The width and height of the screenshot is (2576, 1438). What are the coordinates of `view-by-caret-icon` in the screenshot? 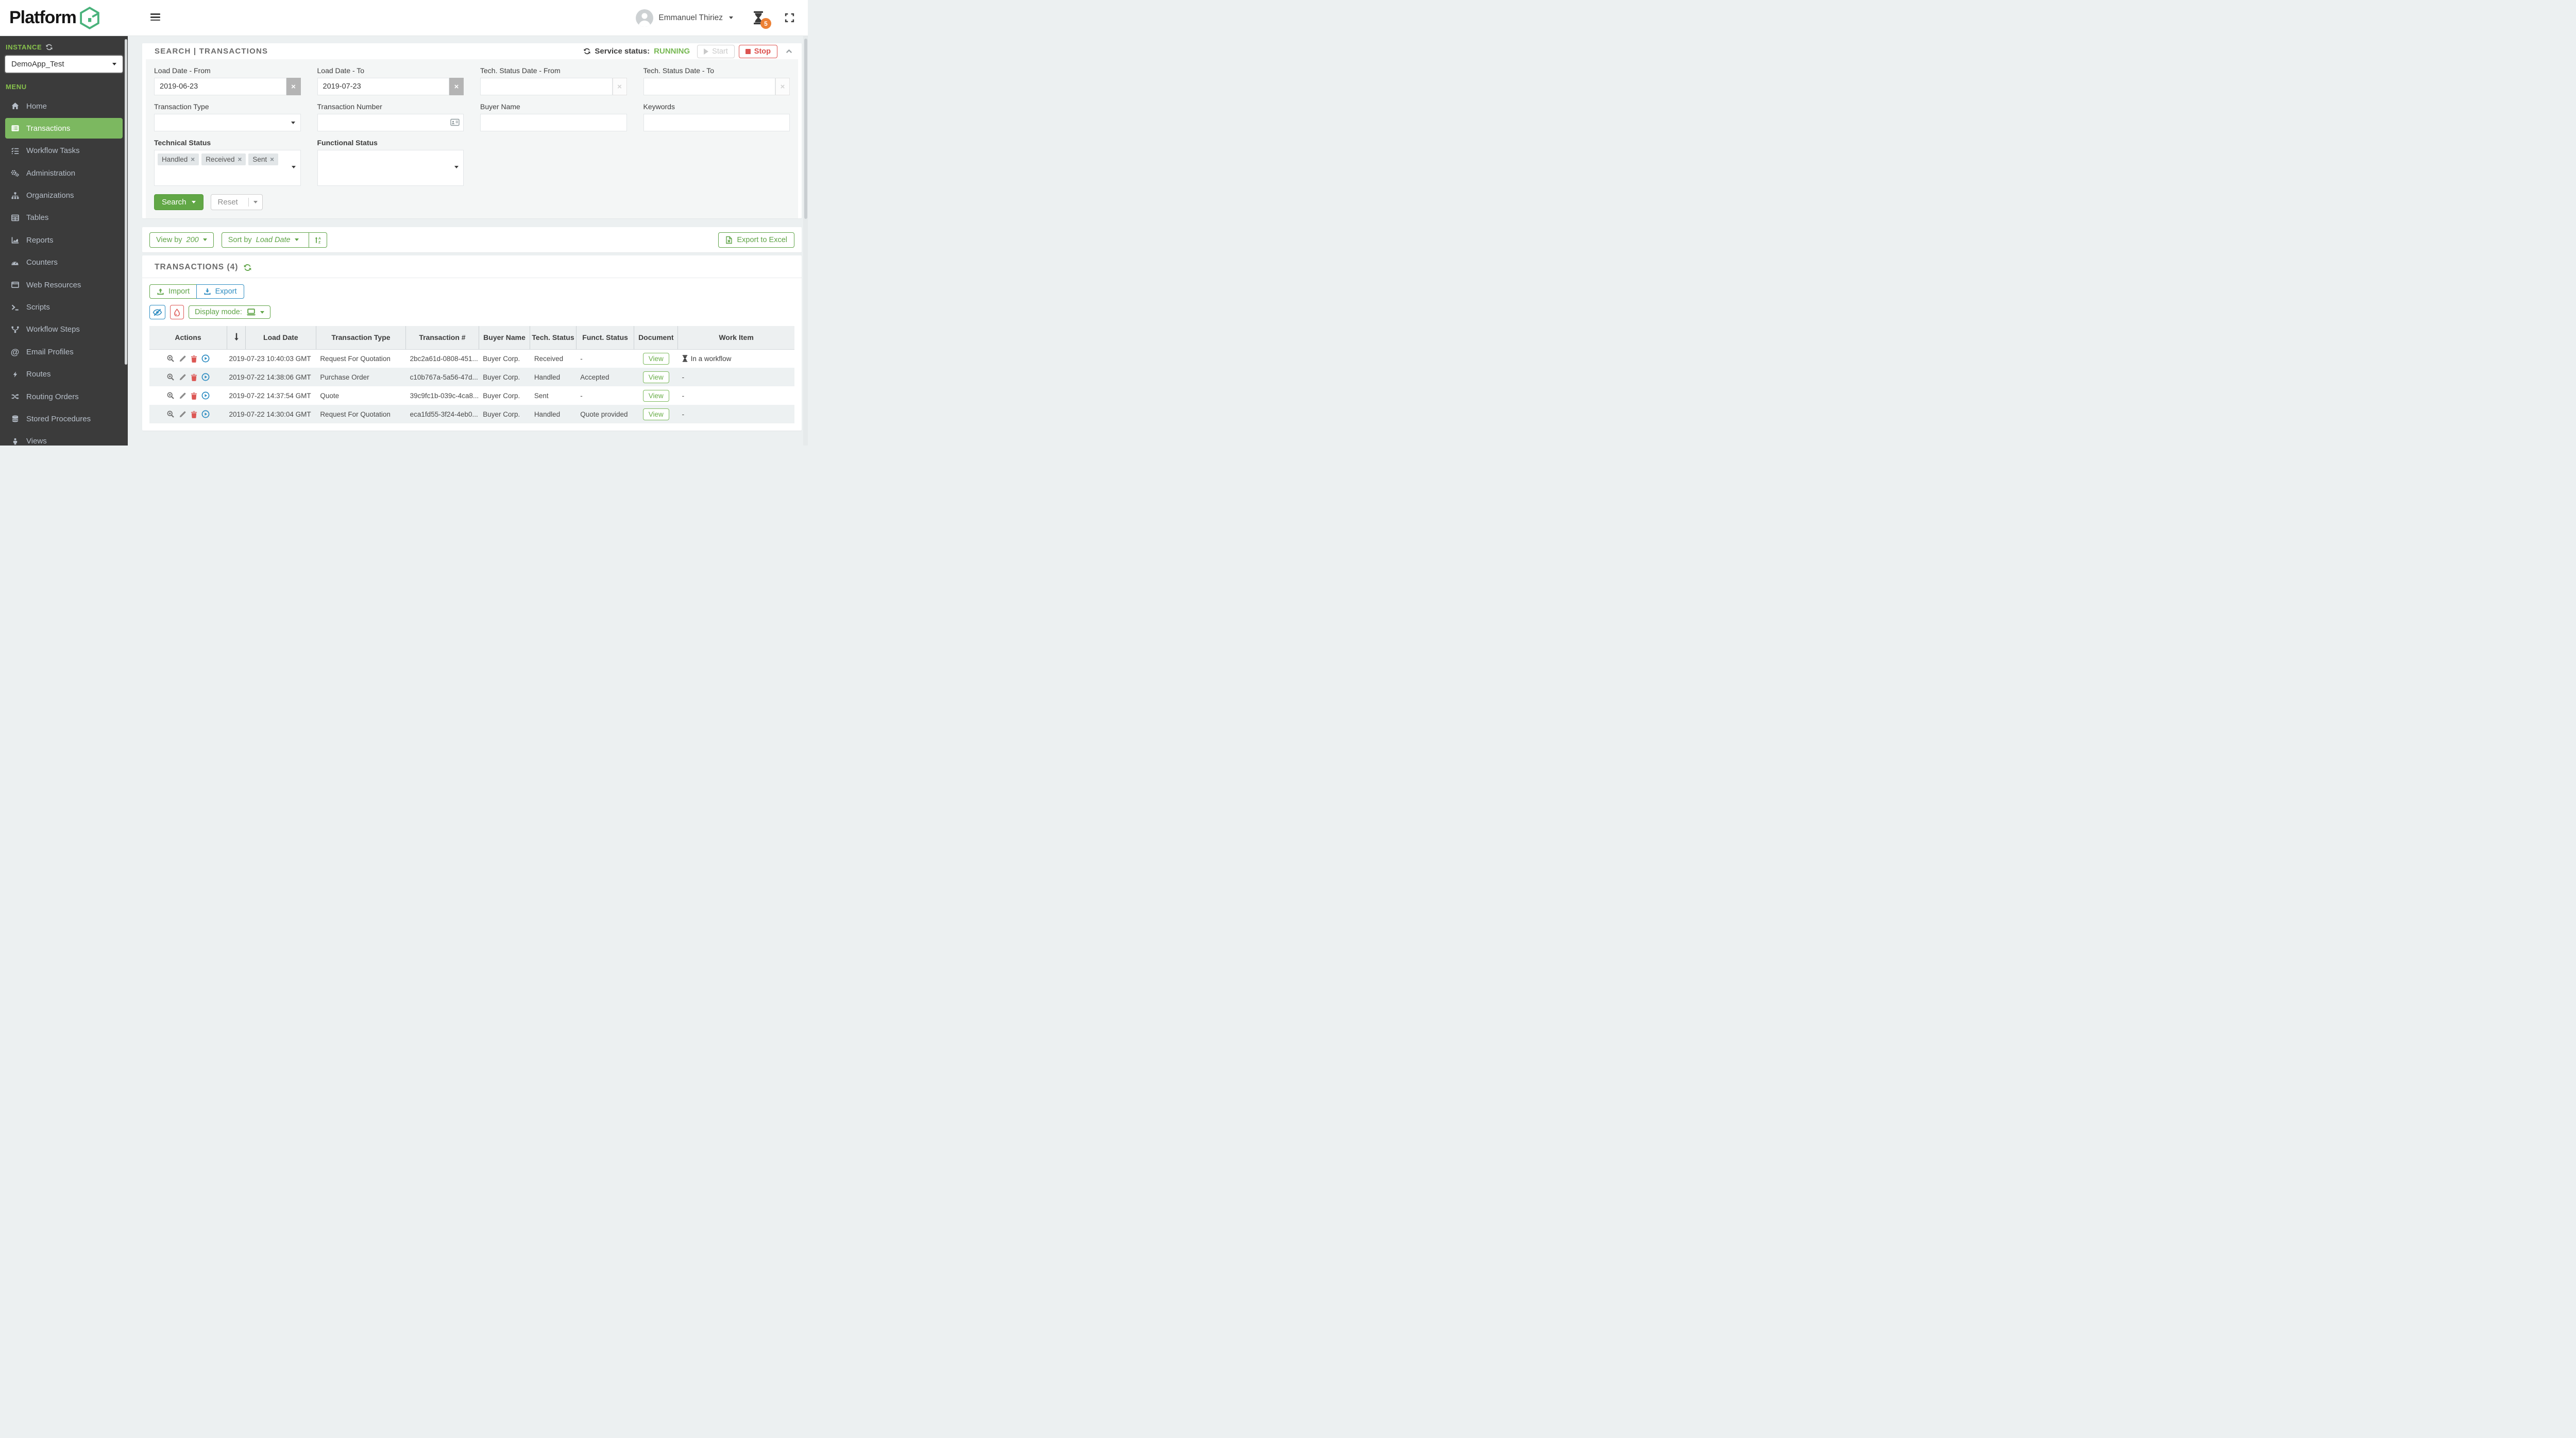 It's located at (204, 239).